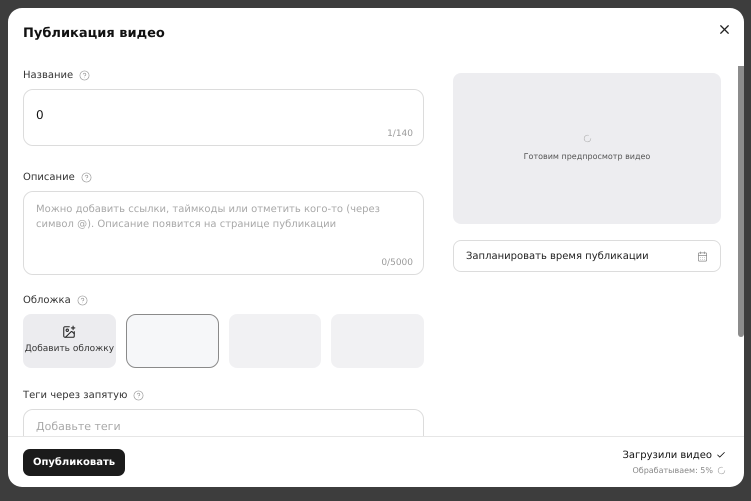 Image resolution: width=751 pixels, height=501 pixels. What do you see at coordinates (397, 263) in the screenshot?
I see `char-counter: 0/5000` at bounding box center [397, 263].